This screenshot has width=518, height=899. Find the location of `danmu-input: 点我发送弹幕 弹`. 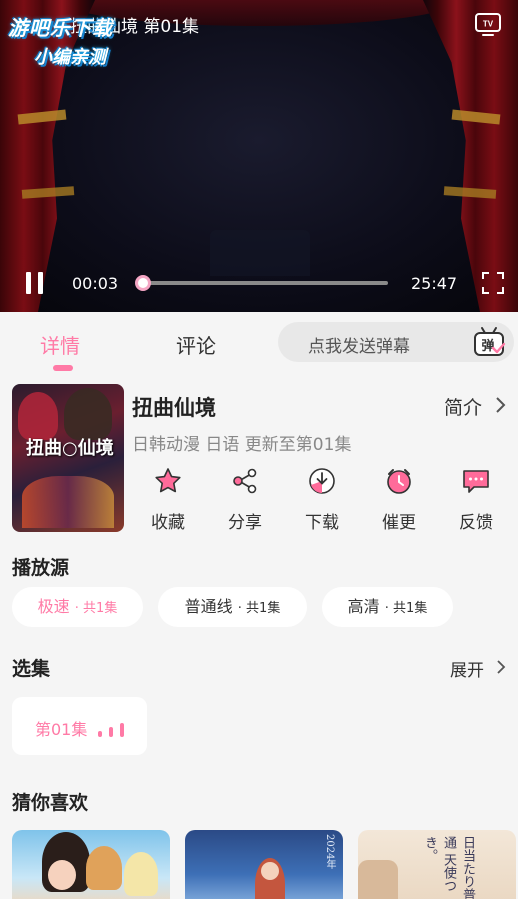

danmu-input: 点我发送弹幕 弹 is located at coordinates (396, 342).